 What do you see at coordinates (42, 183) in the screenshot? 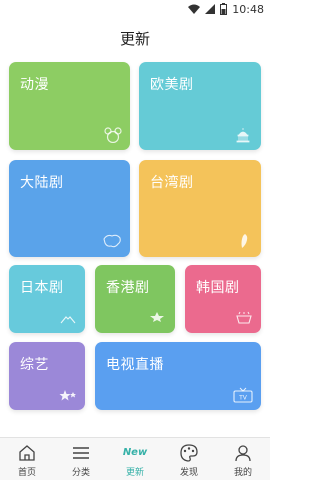
I see `category-label: 大陆剧` at bounding box center [42, 183].